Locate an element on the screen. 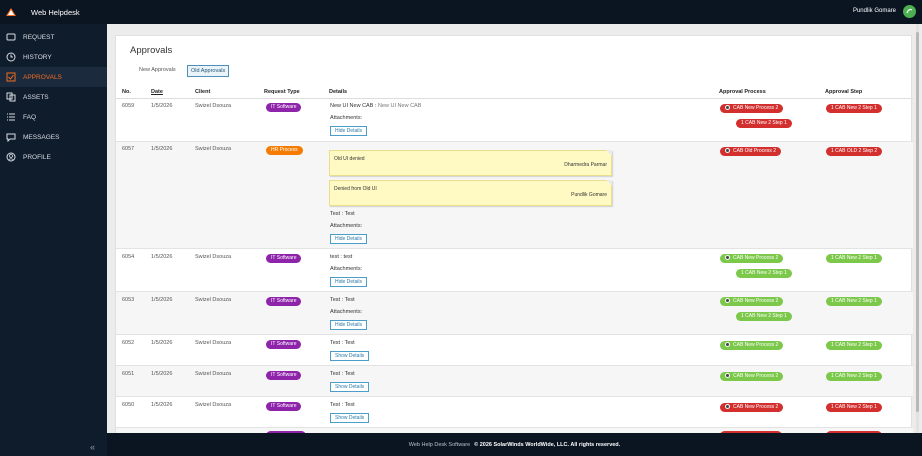  avatar is located at coordinates (909, 11).